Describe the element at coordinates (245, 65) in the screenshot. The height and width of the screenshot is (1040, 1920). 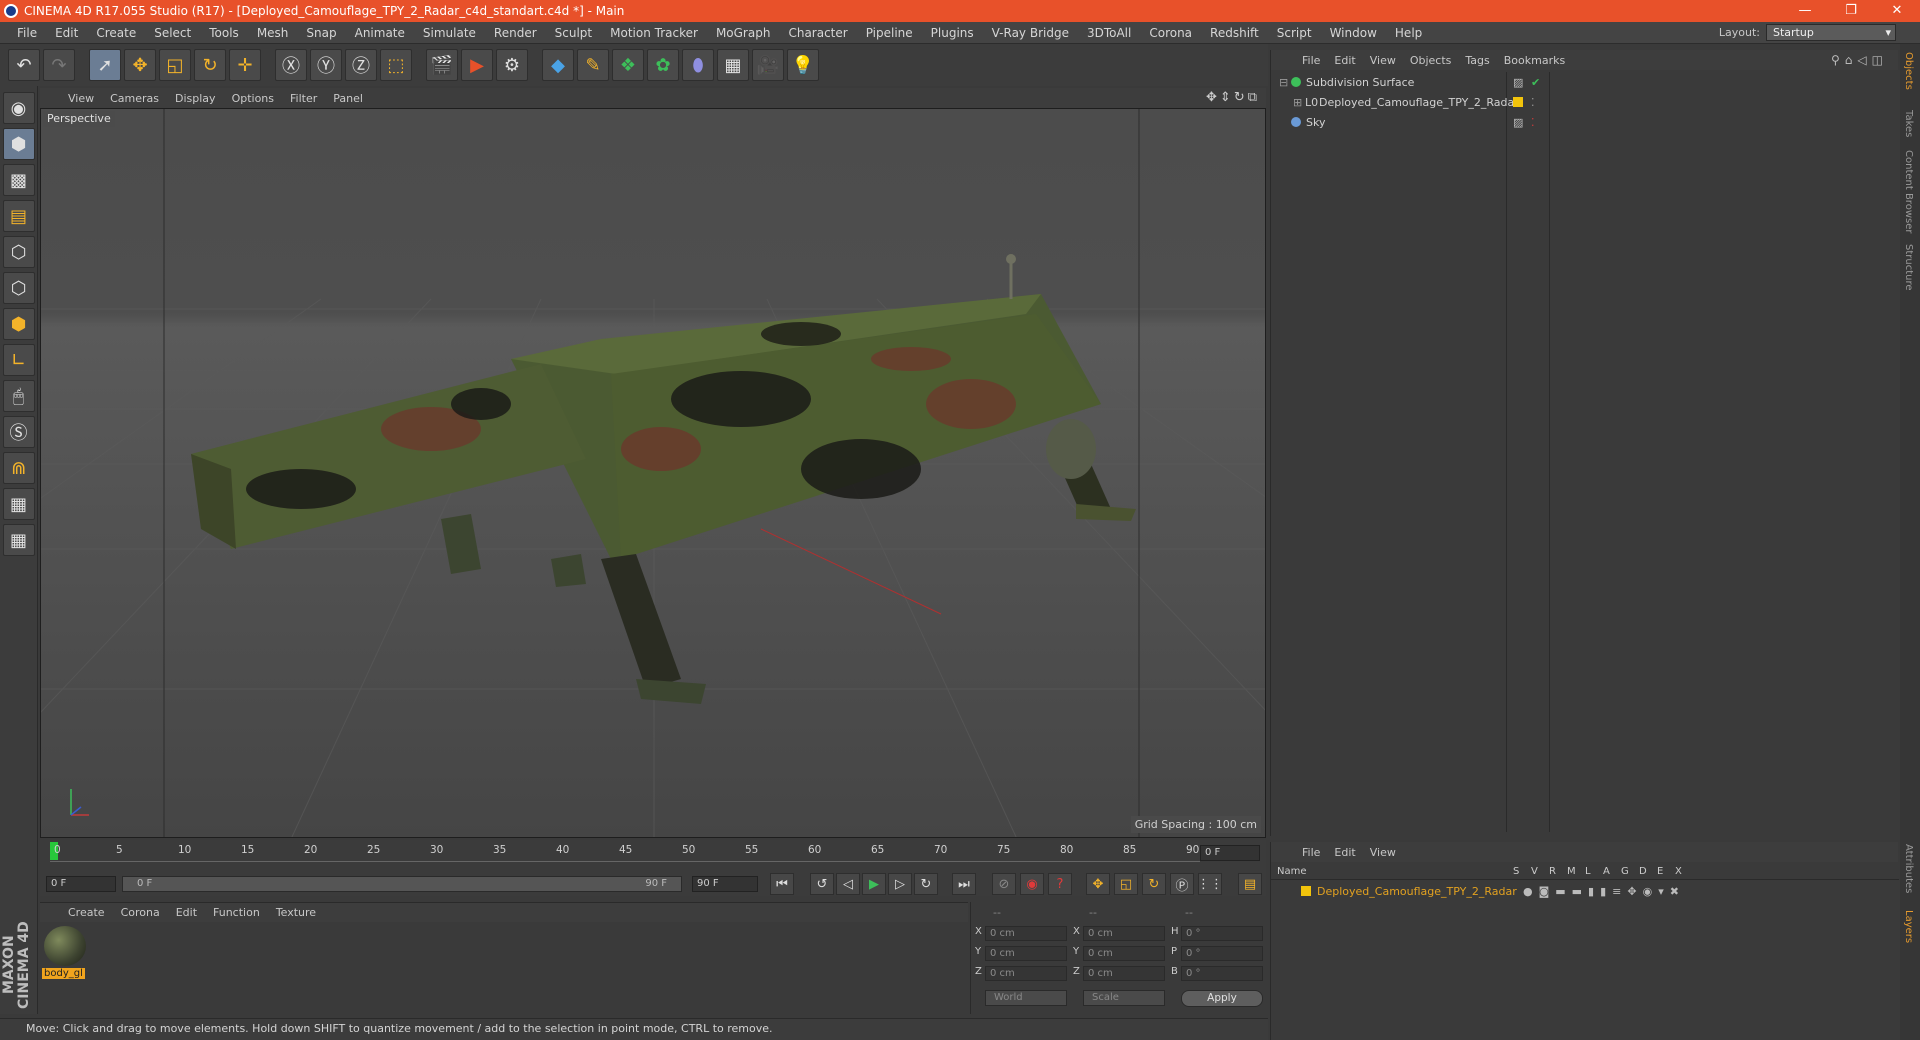
I see `transform-icon: ✛` at that location.